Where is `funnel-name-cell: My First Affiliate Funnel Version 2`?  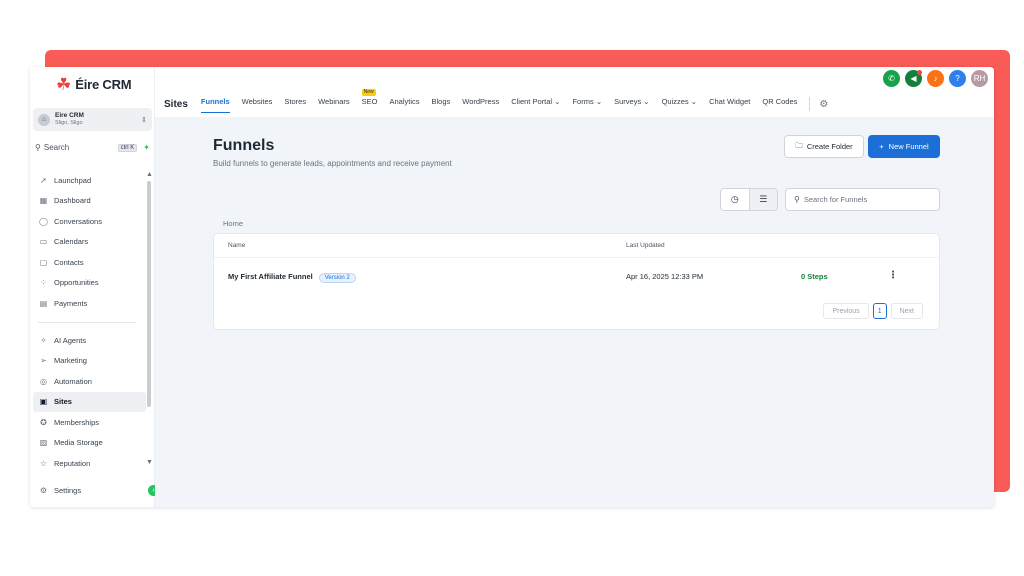
funnel-name-cell: My First Affiliate Funnel Version 2 is located at coordinates (292, 277).